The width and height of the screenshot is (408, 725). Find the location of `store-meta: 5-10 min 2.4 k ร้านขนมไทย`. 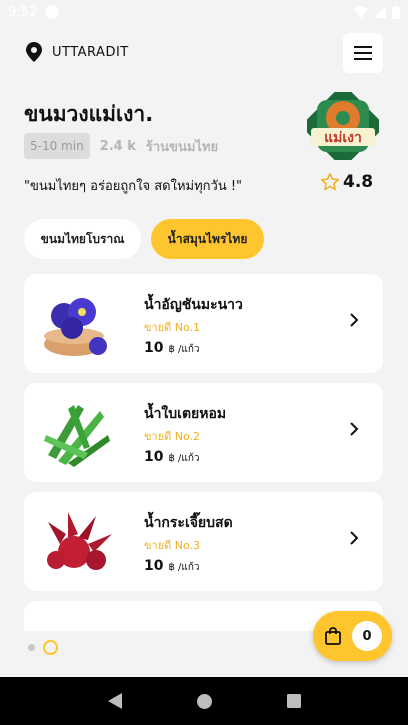

store-meta: 5-10 min 2.4 k ร้านขนมไทย is located at coordinates (121, 146).